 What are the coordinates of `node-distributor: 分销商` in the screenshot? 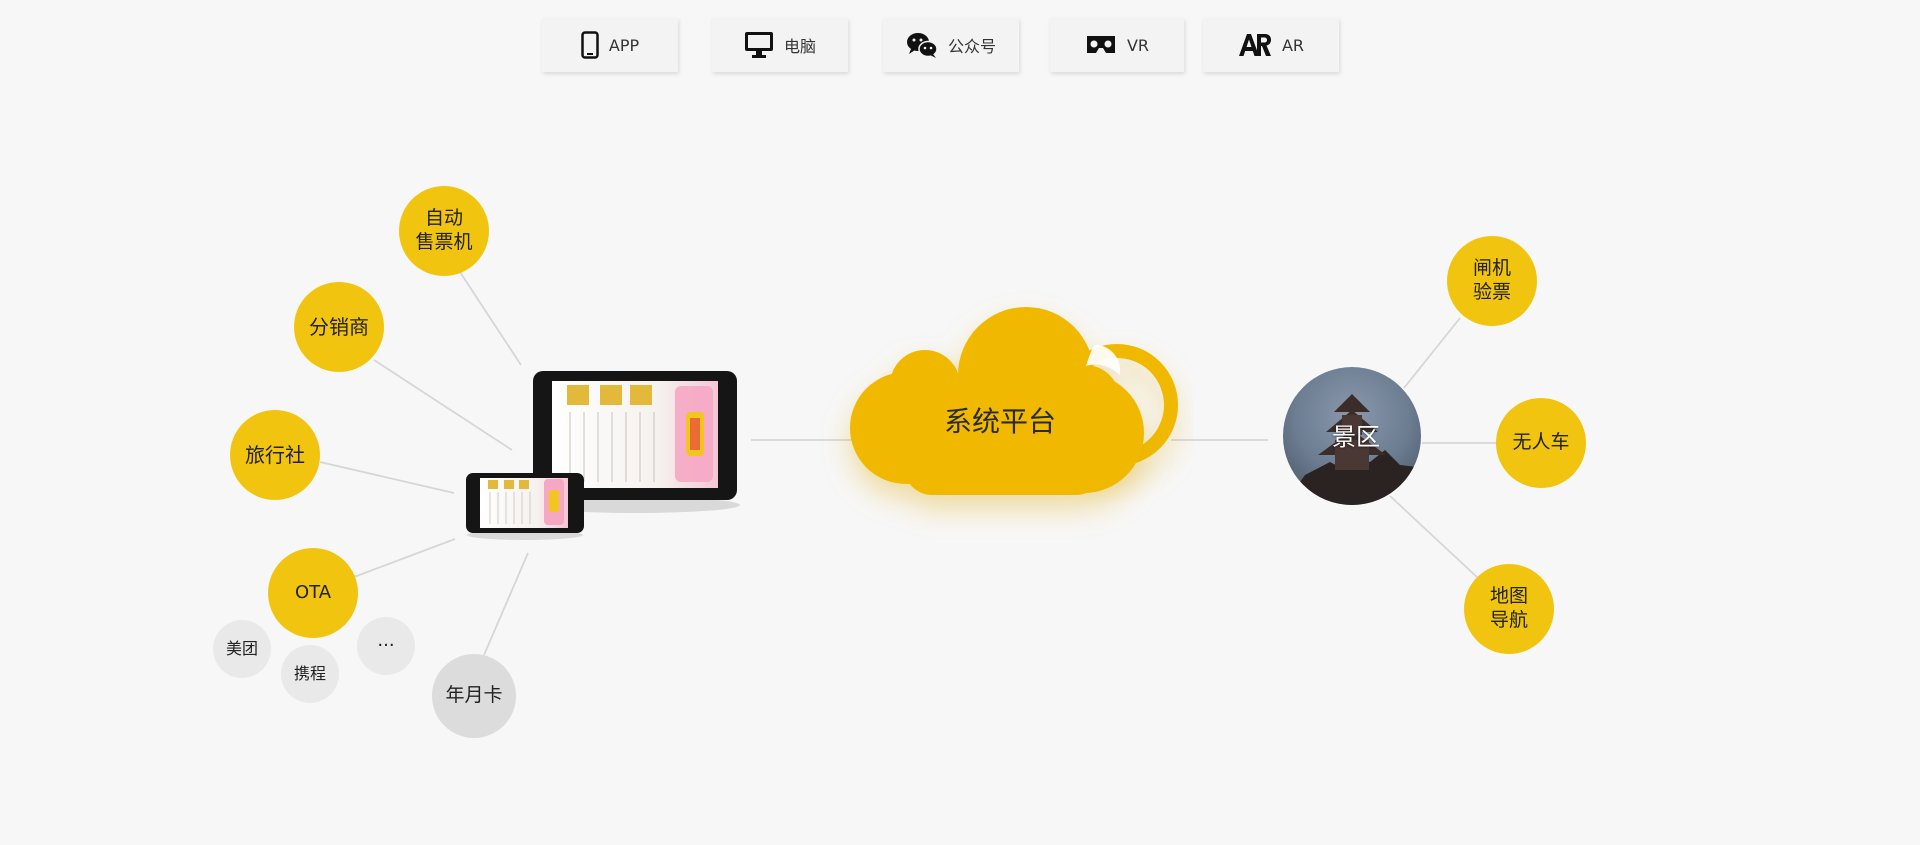 It's located at (339, 327).